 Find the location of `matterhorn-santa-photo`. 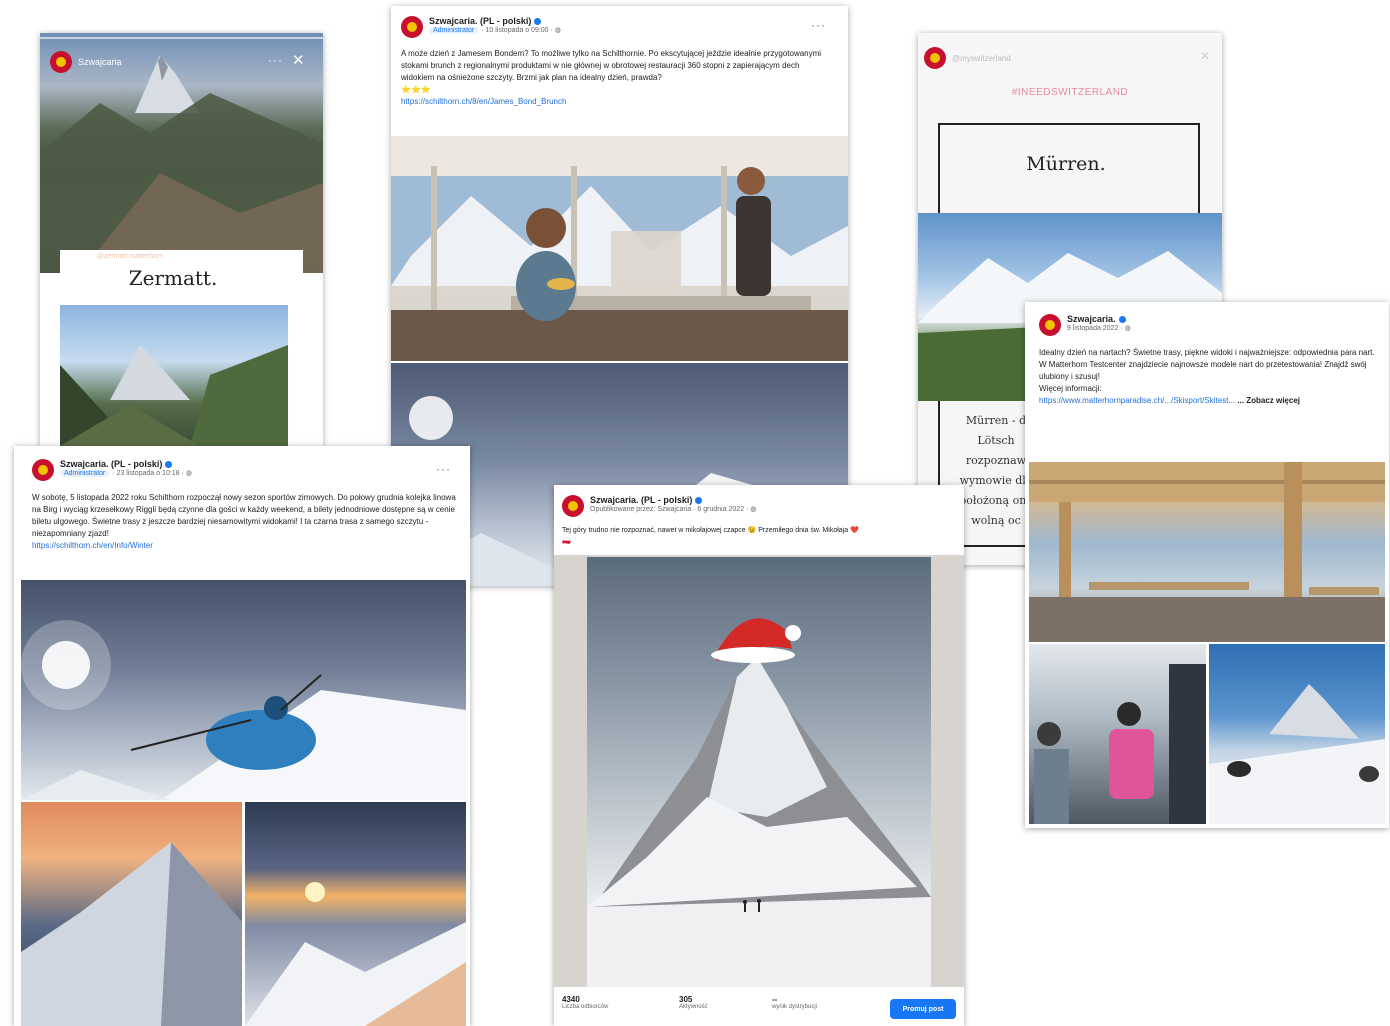

matterhorn-santa-photo is located at coordinates (759, 772).